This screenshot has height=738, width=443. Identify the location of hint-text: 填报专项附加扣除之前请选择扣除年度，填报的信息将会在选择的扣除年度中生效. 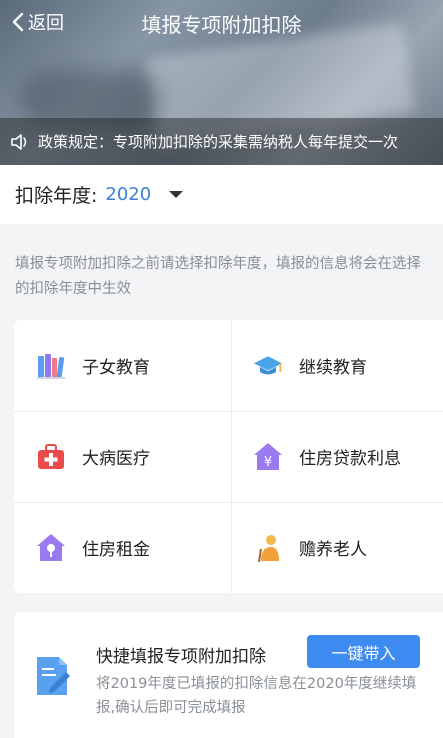
(218, 276).